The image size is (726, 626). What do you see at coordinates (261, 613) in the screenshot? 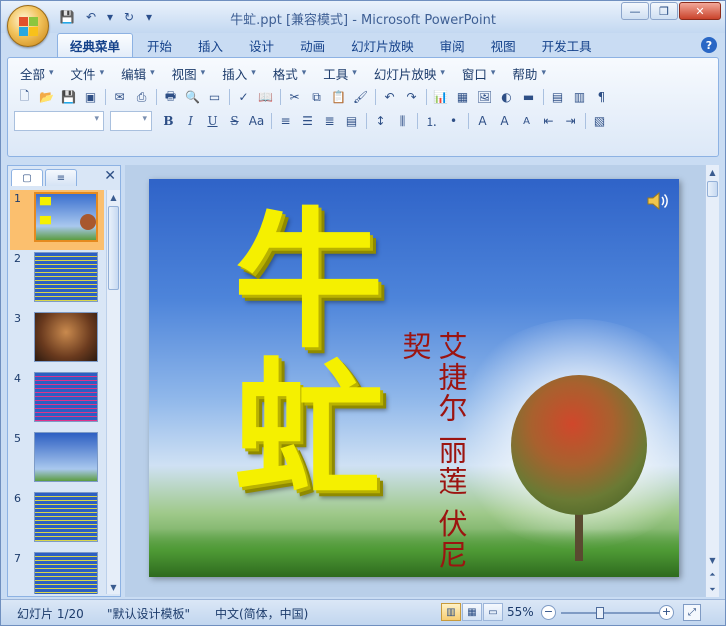
I see `language-indicator: 中文(简体，中国)` at bounding box center [261, 613].